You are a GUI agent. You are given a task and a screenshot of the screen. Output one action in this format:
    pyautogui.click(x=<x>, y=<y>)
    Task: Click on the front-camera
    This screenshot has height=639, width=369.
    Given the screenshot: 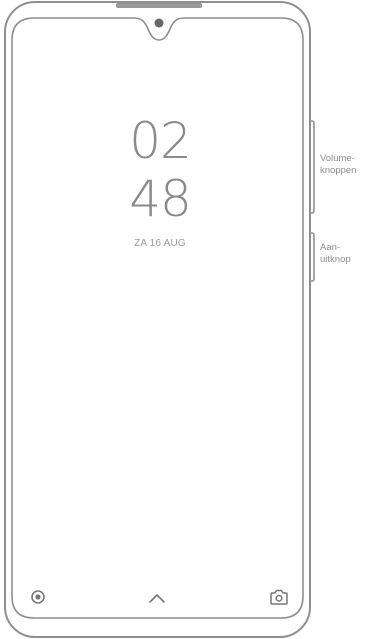 What is the action you would take?
    pyautogui.click(x=159, y=23)
    